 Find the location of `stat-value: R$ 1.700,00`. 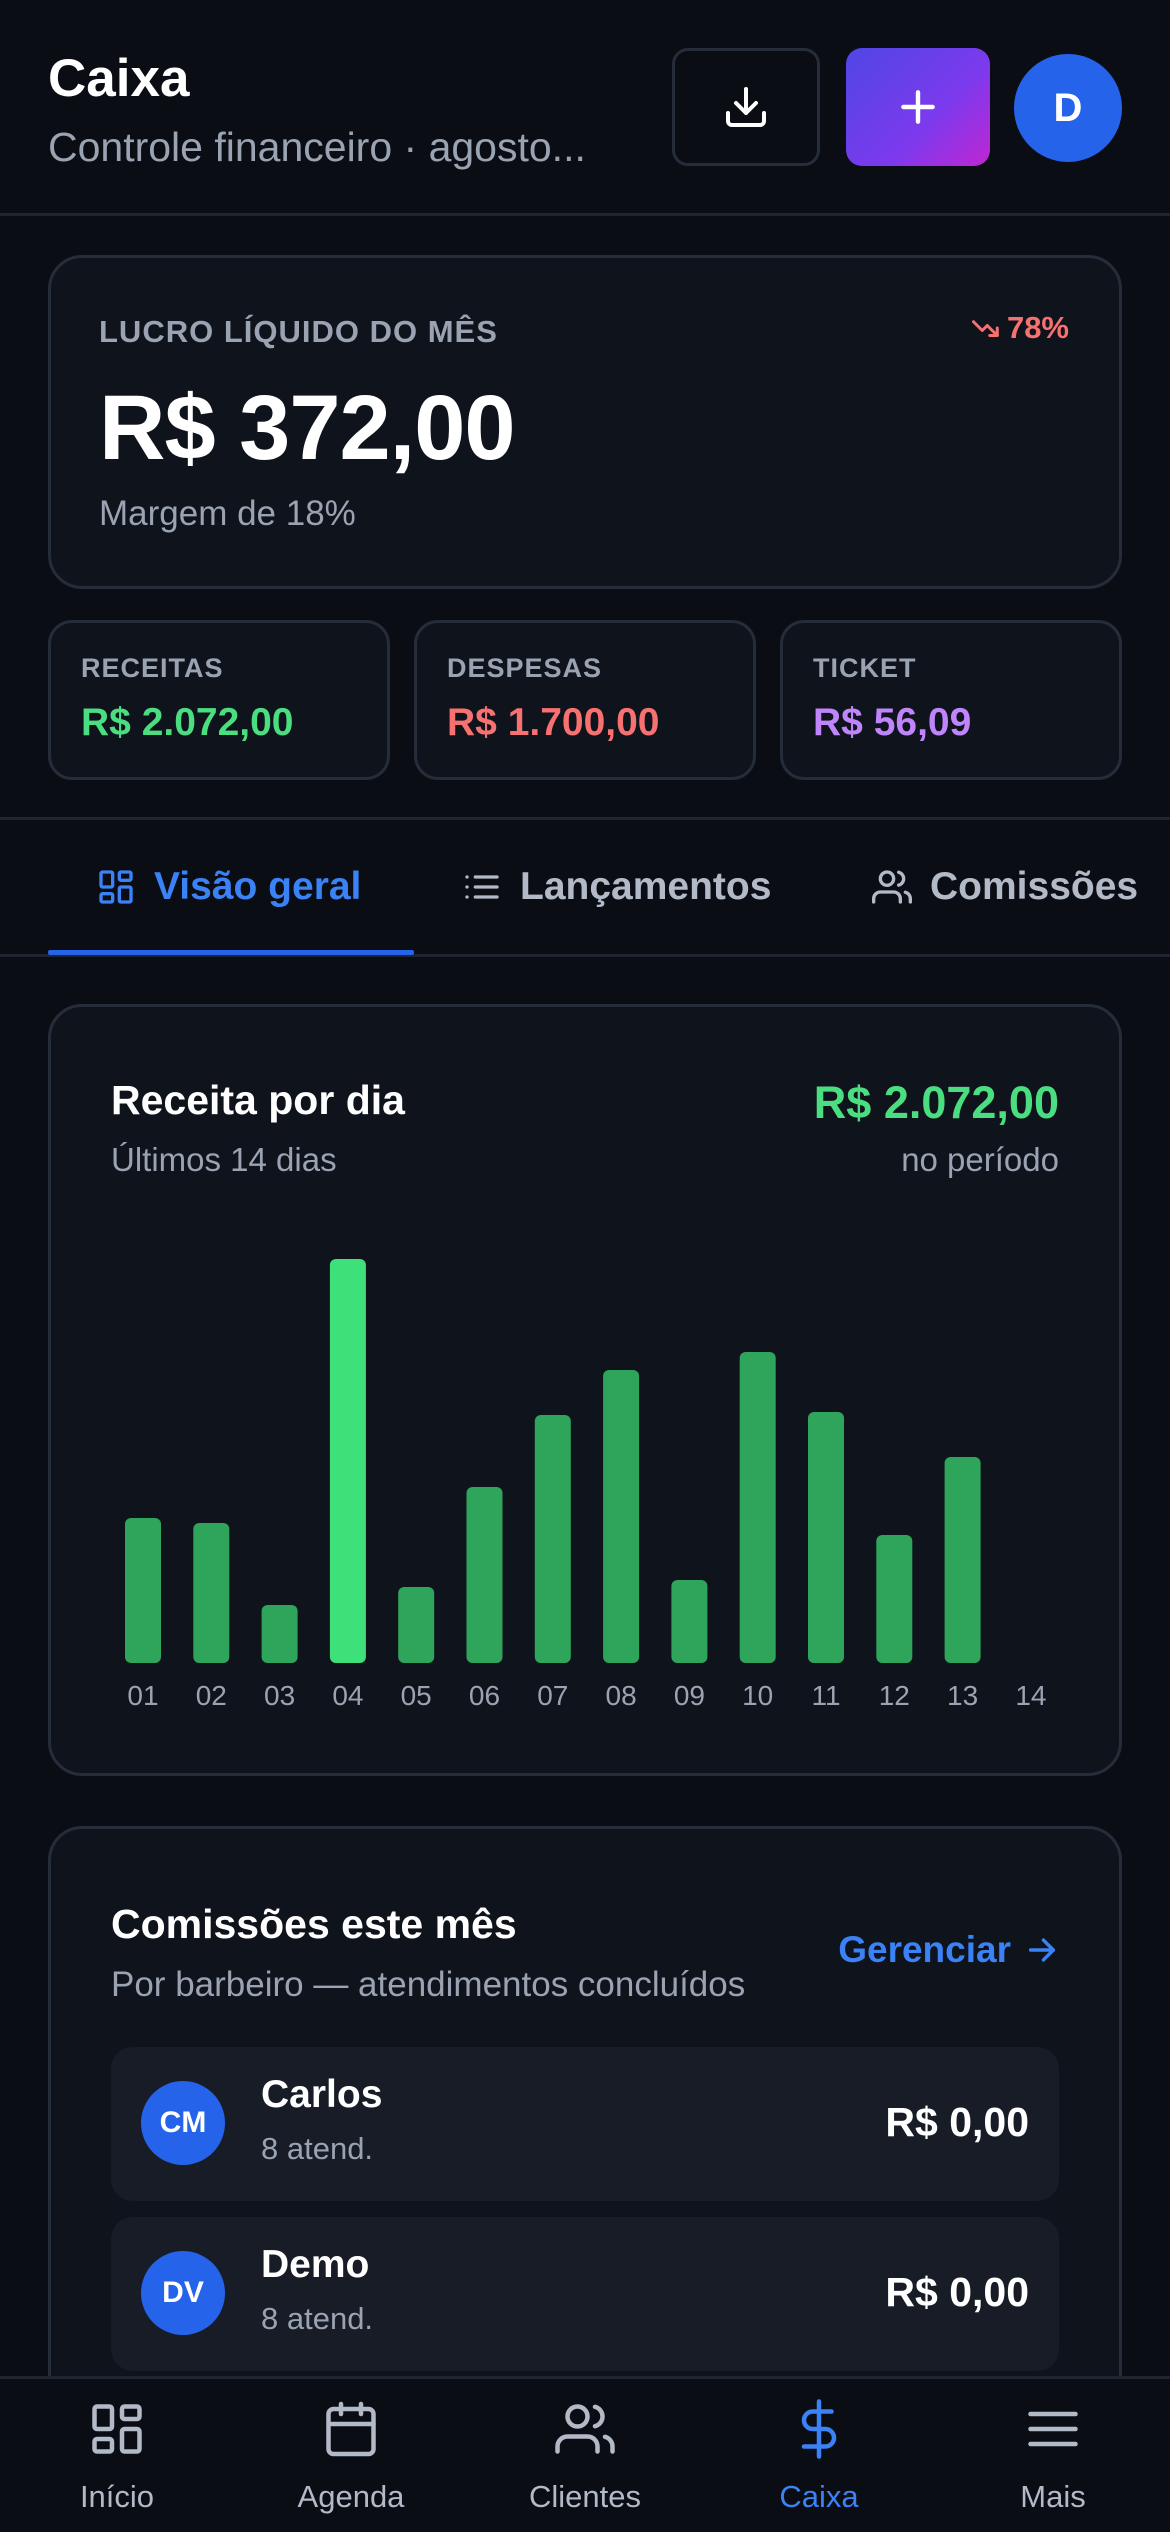

stat-value: R$ 1.700,00 is located at coordinates (553, 722).